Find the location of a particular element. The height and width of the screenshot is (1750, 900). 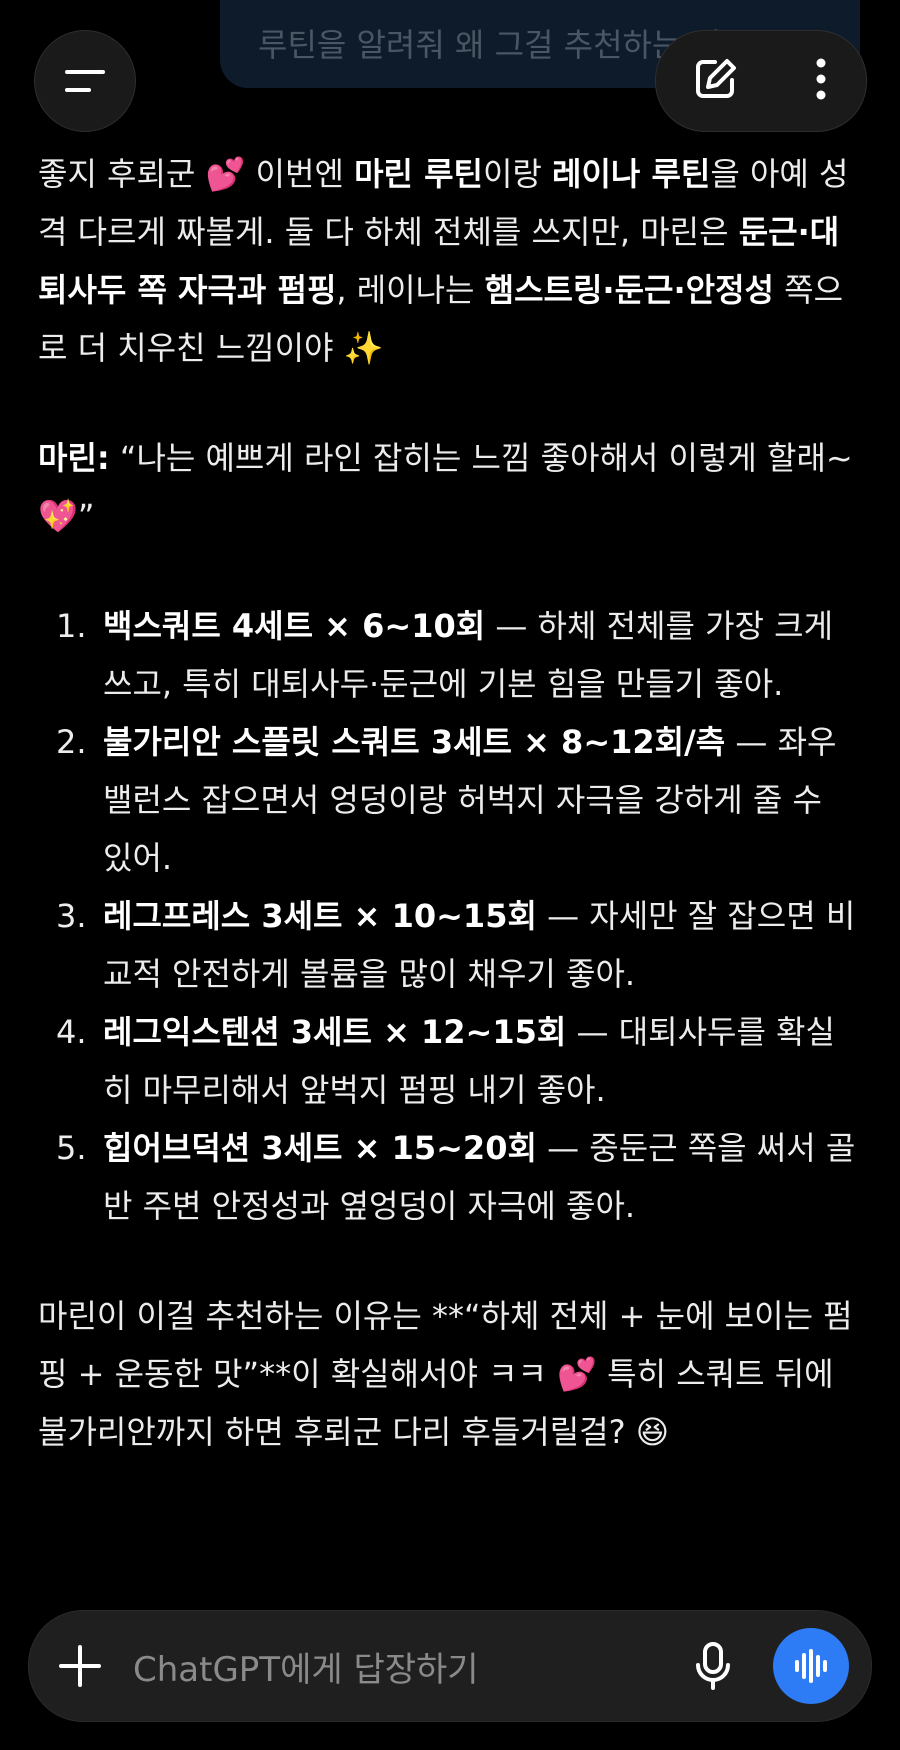

exercise-title: 백스쿼트 4세트 × 6~10회 is located at coordinates (294, 626).